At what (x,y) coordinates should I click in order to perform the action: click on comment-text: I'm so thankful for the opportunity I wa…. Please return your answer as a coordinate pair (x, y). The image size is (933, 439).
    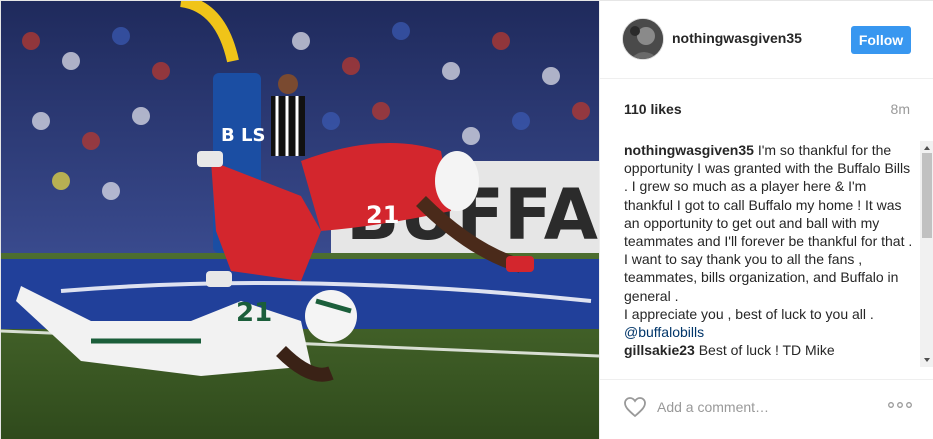
    Looking at the image, I should click on (768, 232).